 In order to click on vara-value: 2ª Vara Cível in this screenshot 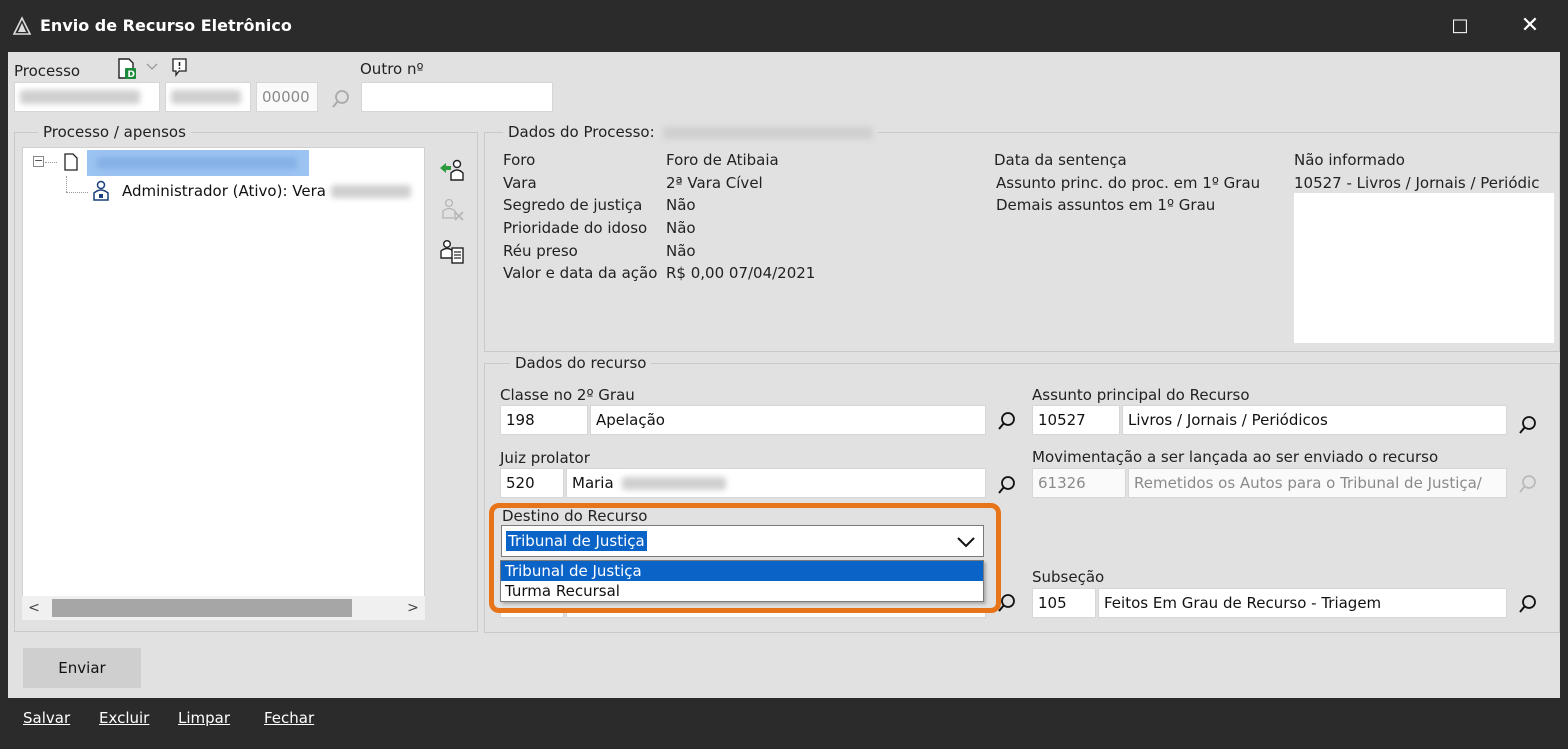, I will do `click(714, 183)`.